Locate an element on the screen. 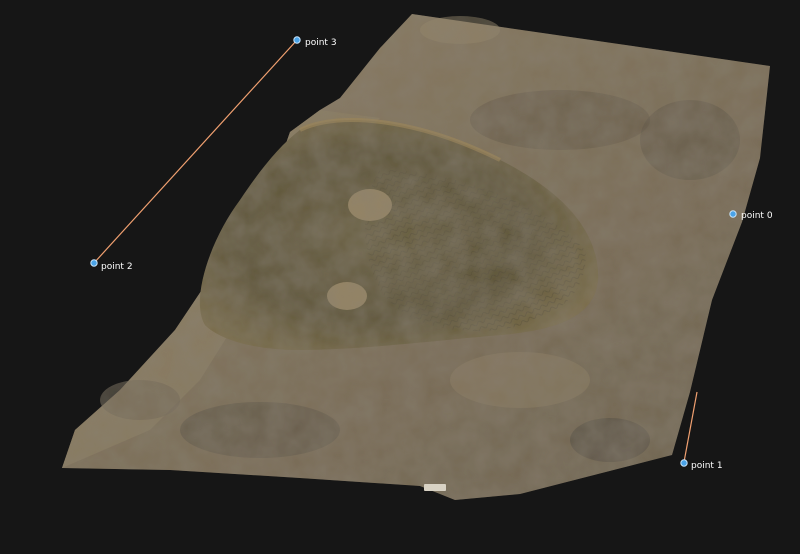 Image resolution: width=800 pixels, height=554 pixels. point-label-3: point 3 is located at coordinates (321, 43).